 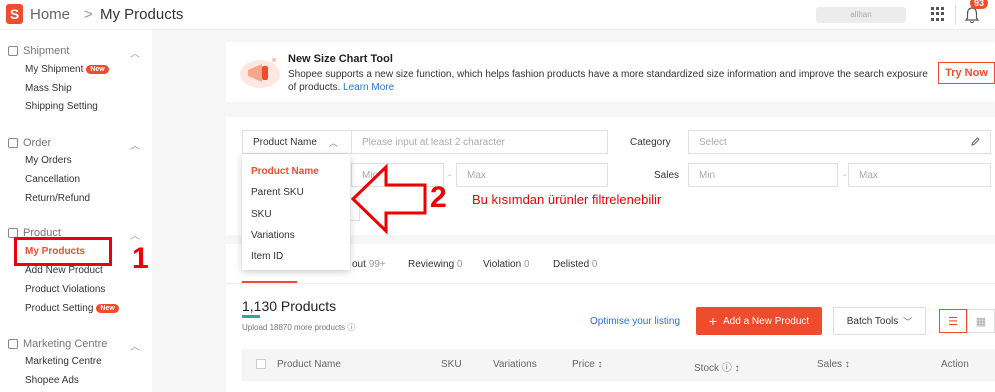 What do you see at coordinates (435, 264) in the screenshot?
I see `tab-reviewing: Reviewing 0` at bounding box center [435, 264].